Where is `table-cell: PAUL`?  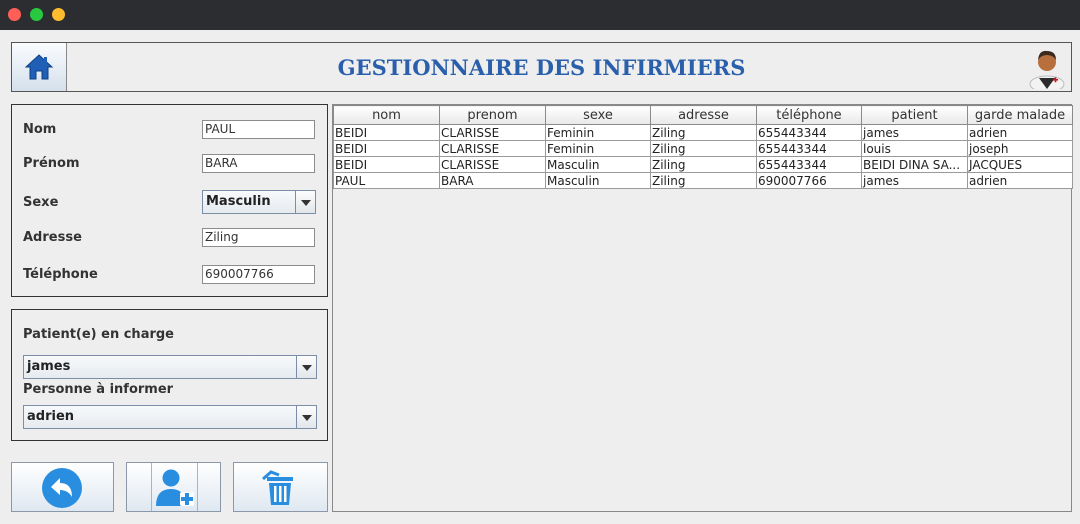 table-cell: PAUL is located at coordinates (386, 180).